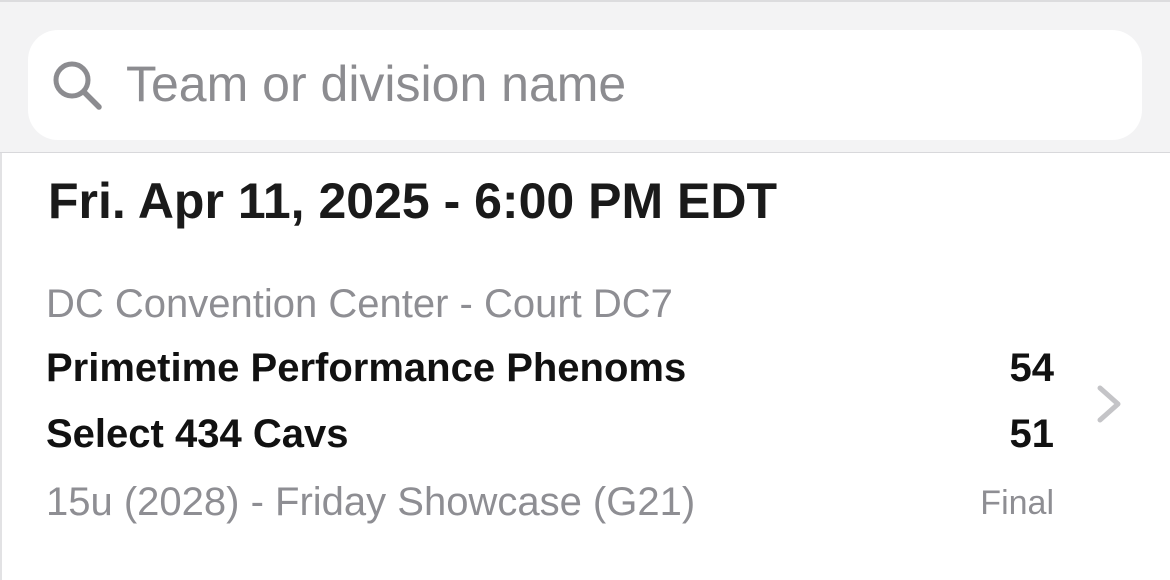 The width and height of the screenshot is (1170, 580). Describe the element at coordinates (606, 84) in the screenshot. I see `search-input` at that location.